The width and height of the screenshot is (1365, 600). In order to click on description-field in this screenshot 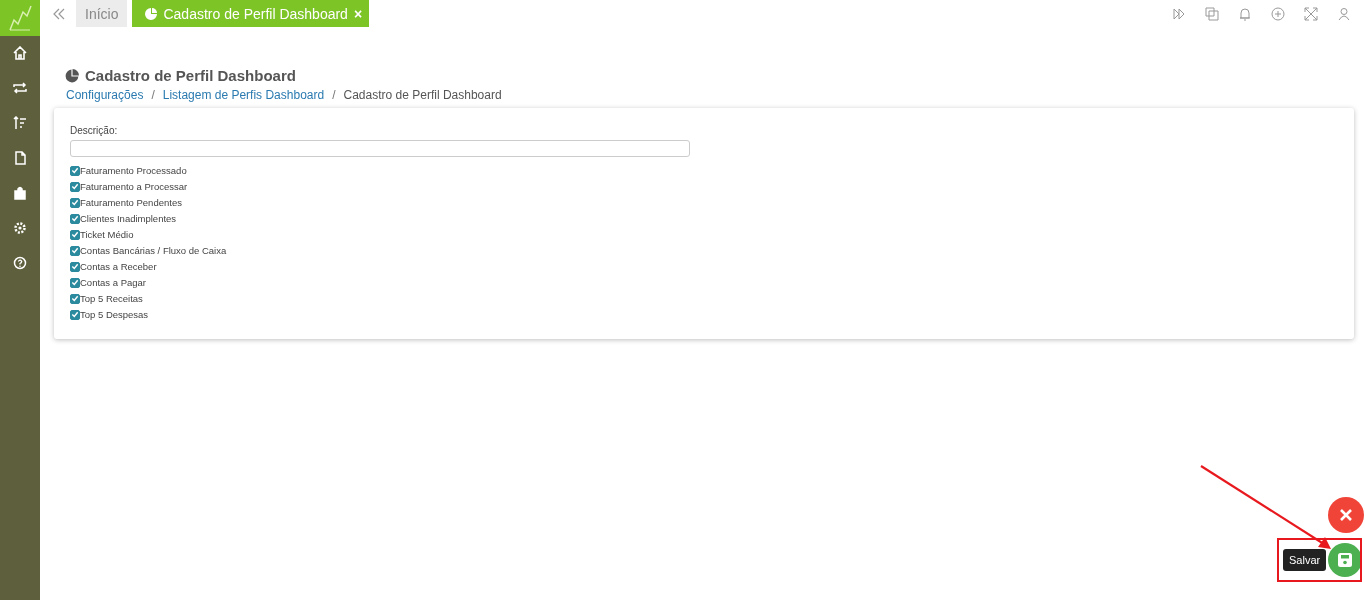, I will do `click(380, 148)`.